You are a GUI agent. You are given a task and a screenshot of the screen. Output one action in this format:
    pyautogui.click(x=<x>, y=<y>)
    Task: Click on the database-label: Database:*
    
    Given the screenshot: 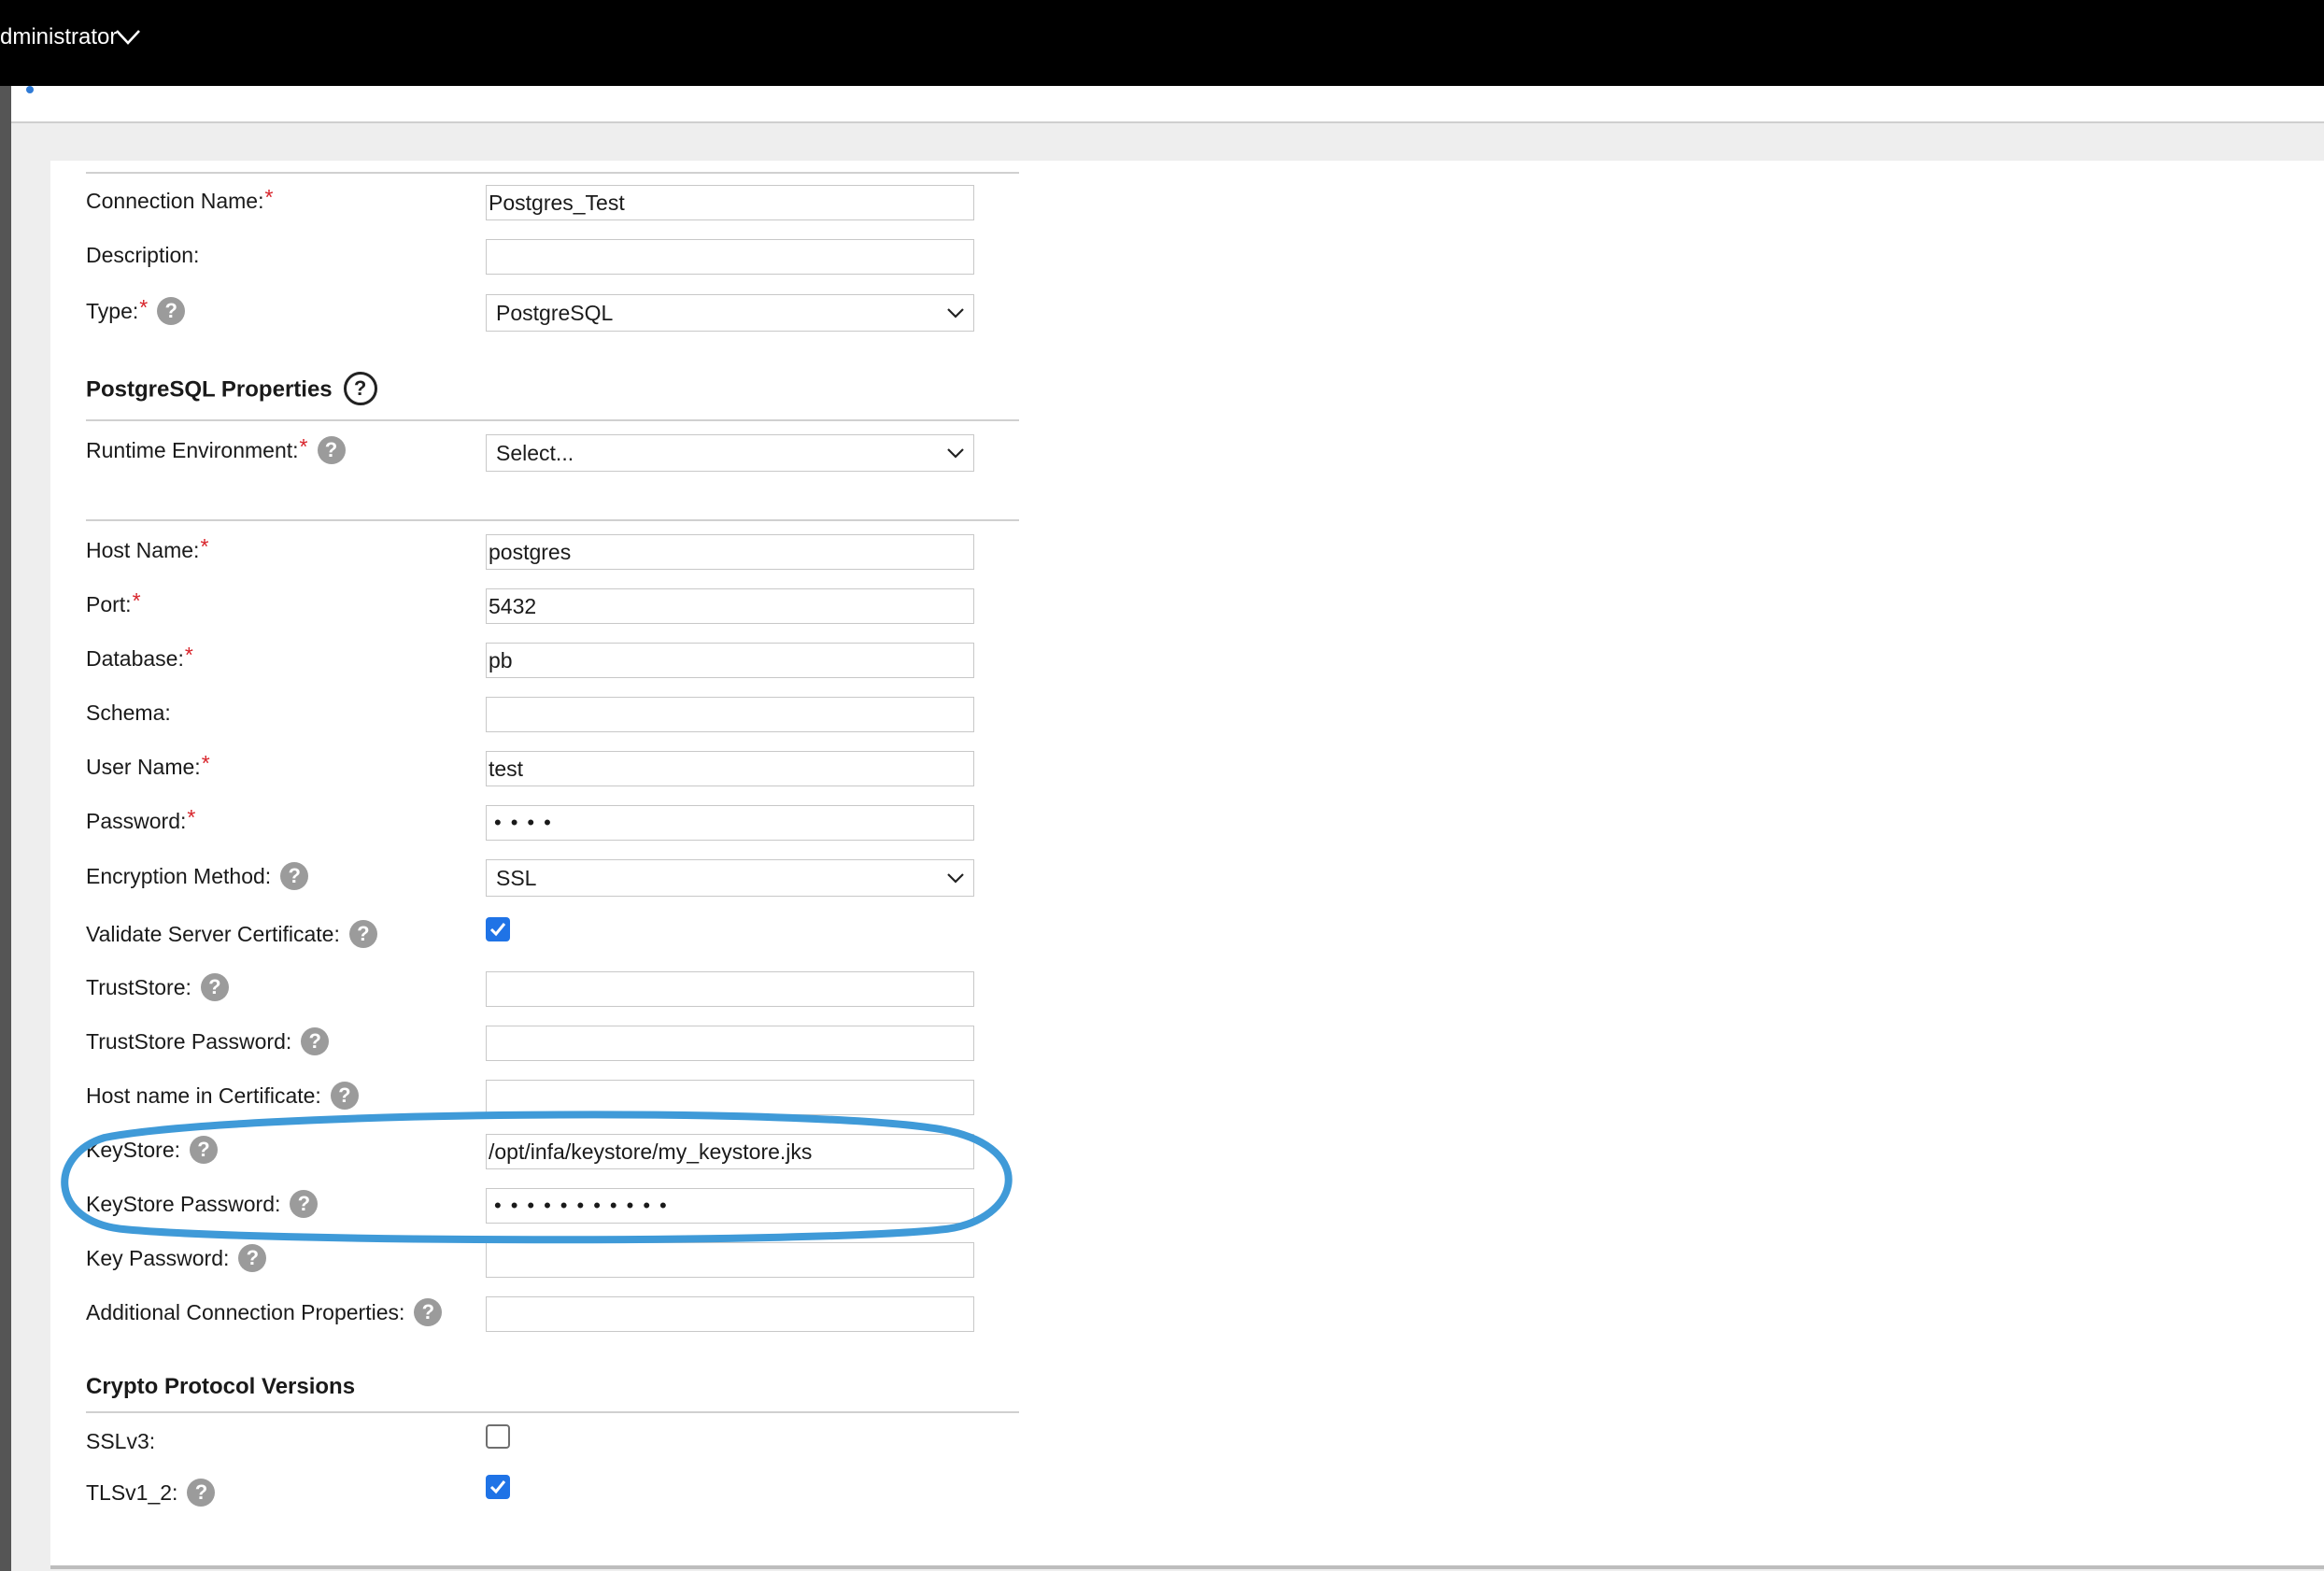 What is the action you would take?
    pyautogui.click(x=139, y=657)
    